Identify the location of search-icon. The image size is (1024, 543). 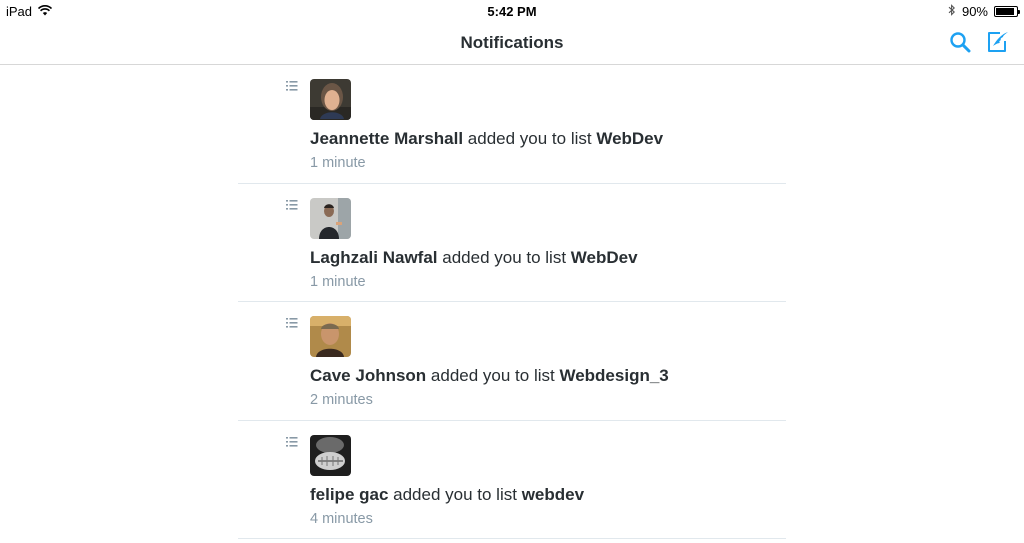
(960, 42).